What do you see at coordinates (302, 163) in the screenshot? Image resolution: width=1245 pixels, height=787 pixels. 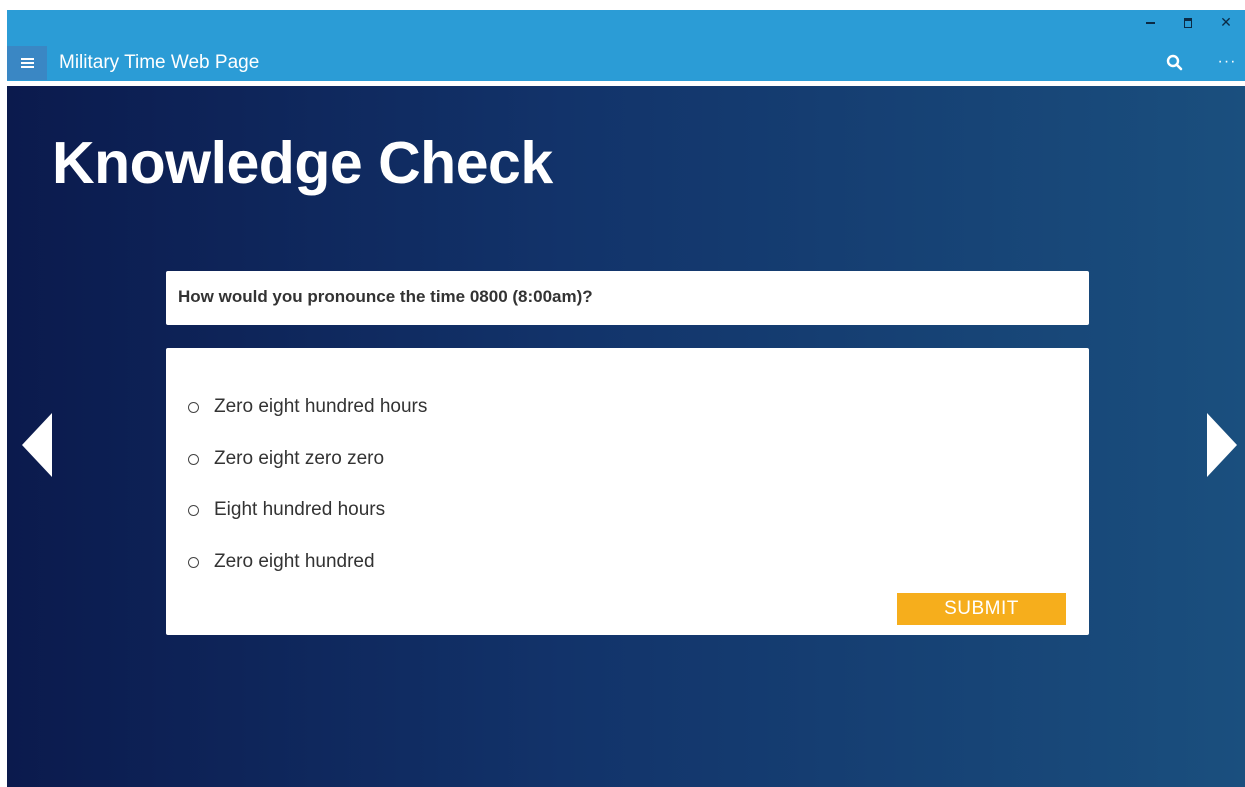 I see `page-title: Knowledge Check` at bounding box center [302, 163].